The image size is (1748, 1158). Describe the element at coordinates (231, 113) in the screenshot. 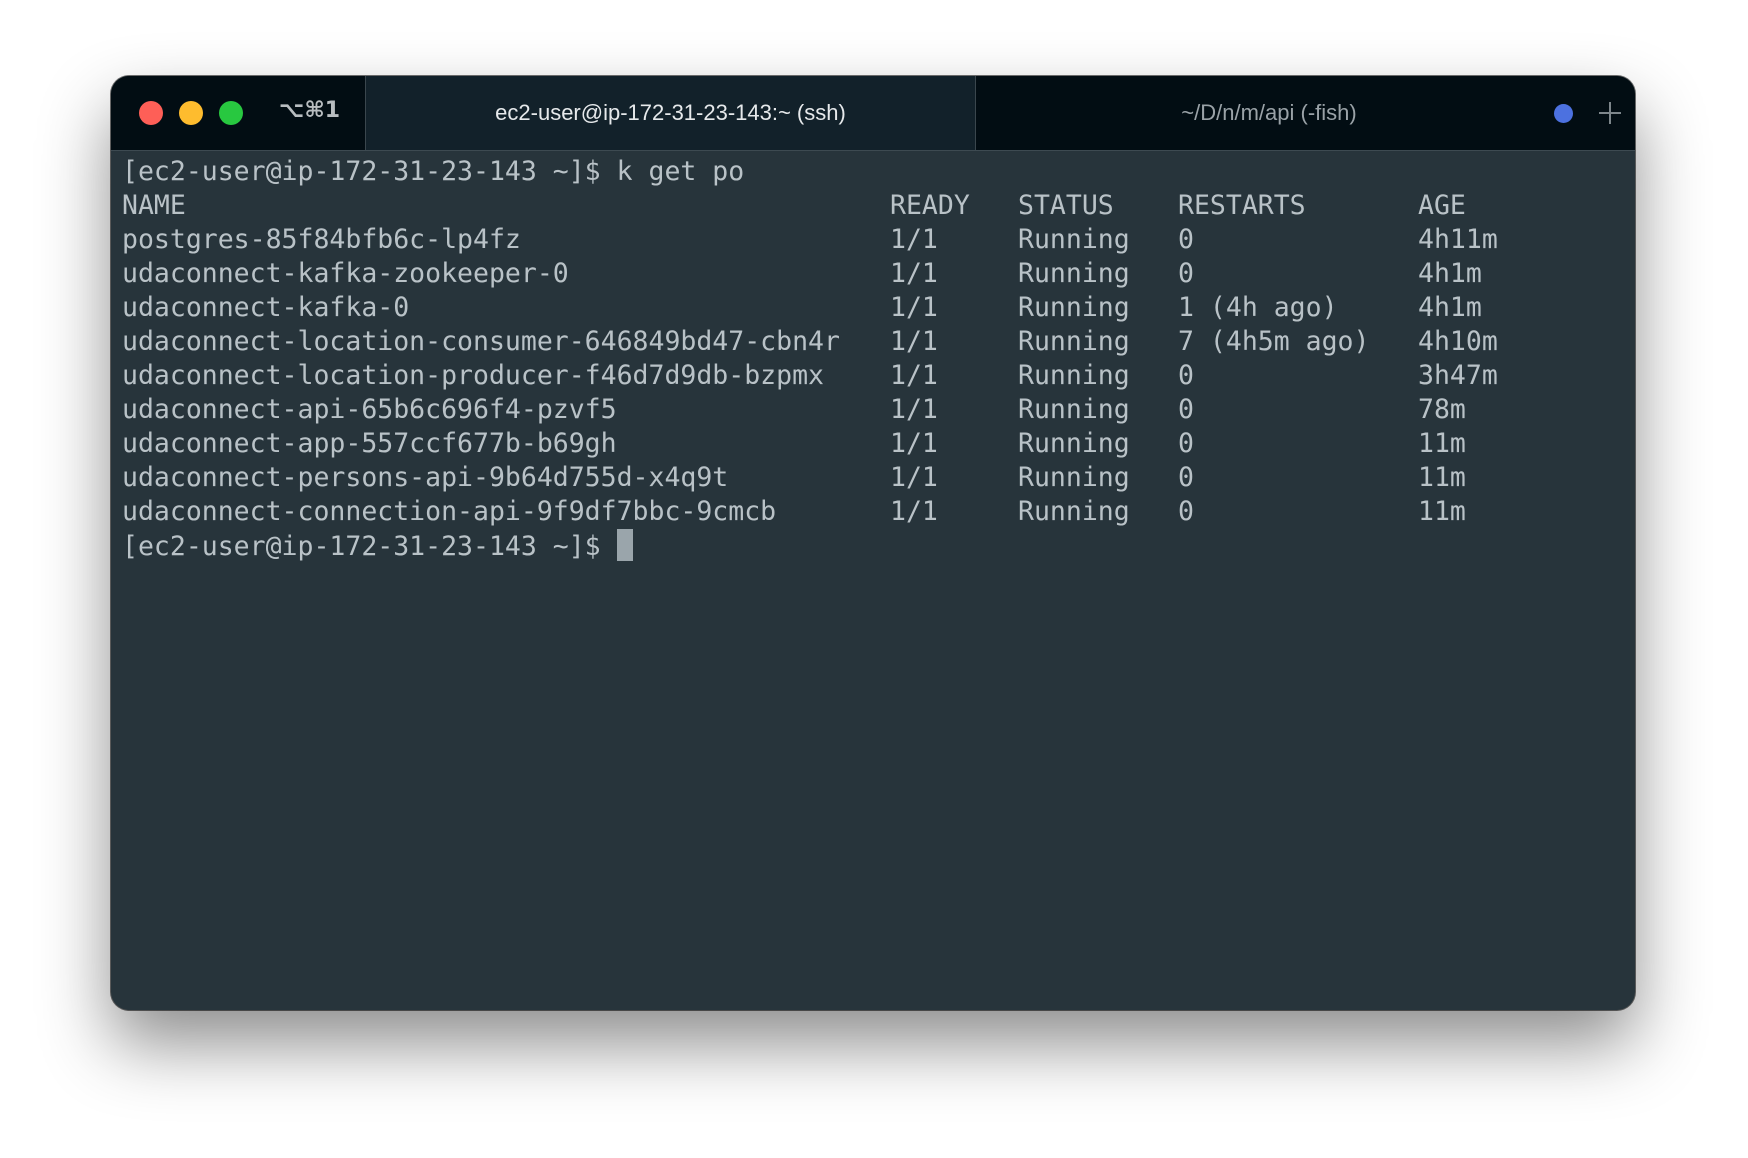

I see `zoom-button` at that location.